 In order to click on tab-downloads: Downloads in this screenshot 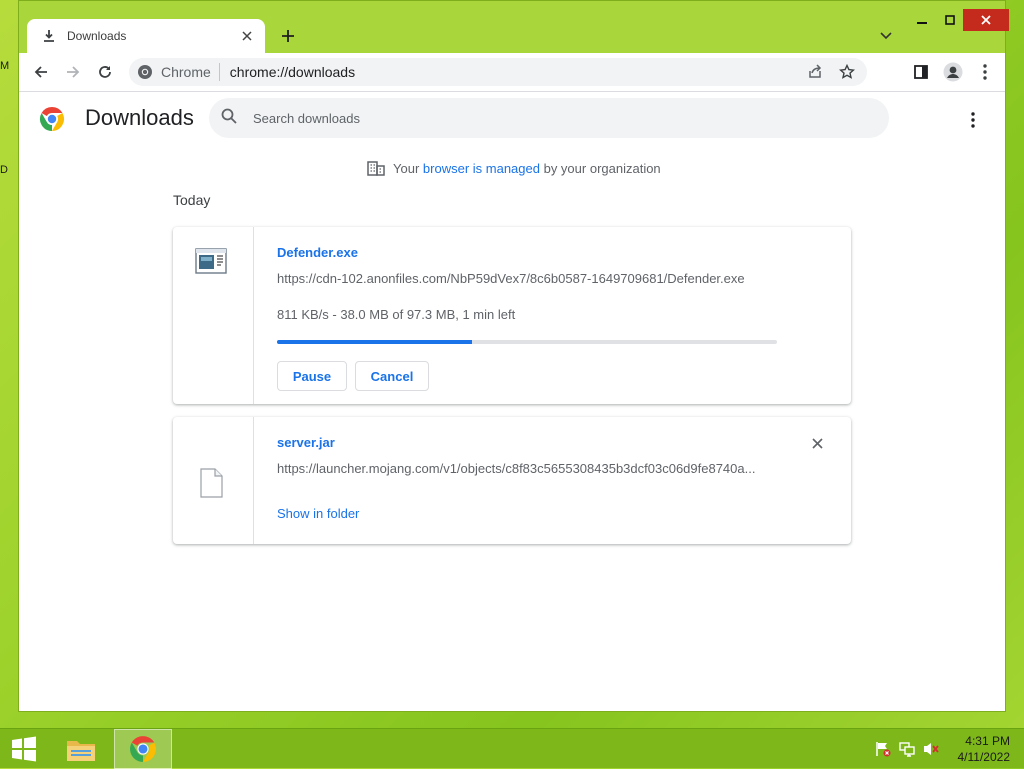, I will do `click(146, 36)`.